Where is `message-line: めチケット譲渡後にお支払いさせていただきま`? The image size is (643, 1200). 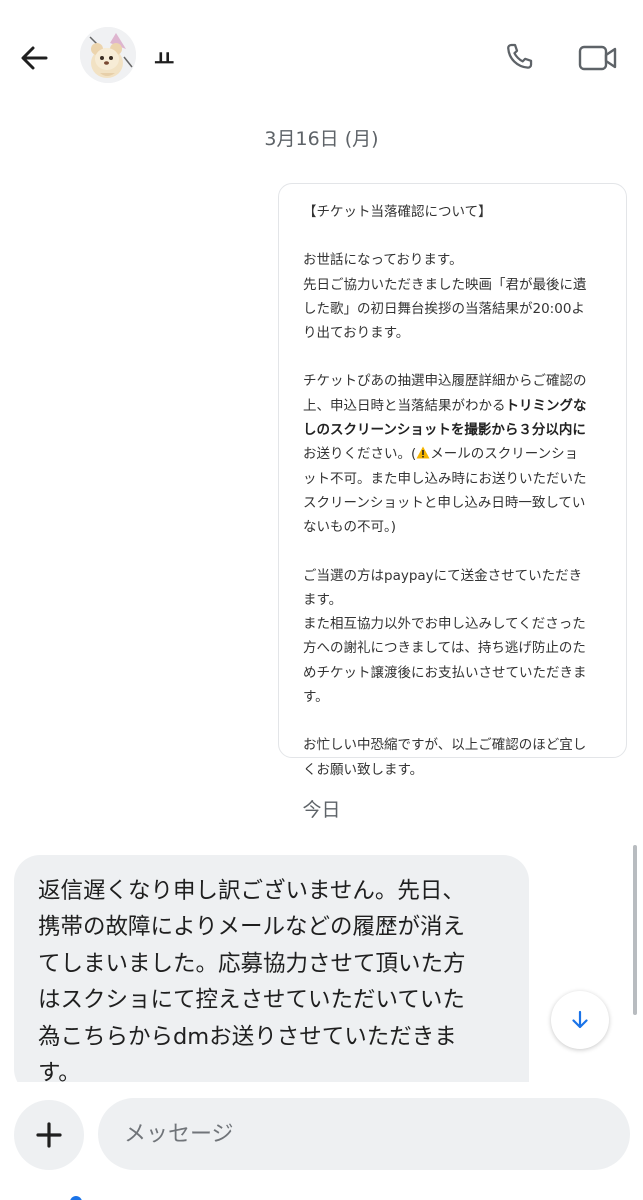 message-line: めチケット譲渡後にお支払いさせていただきま is located at coordinates (445, 672).